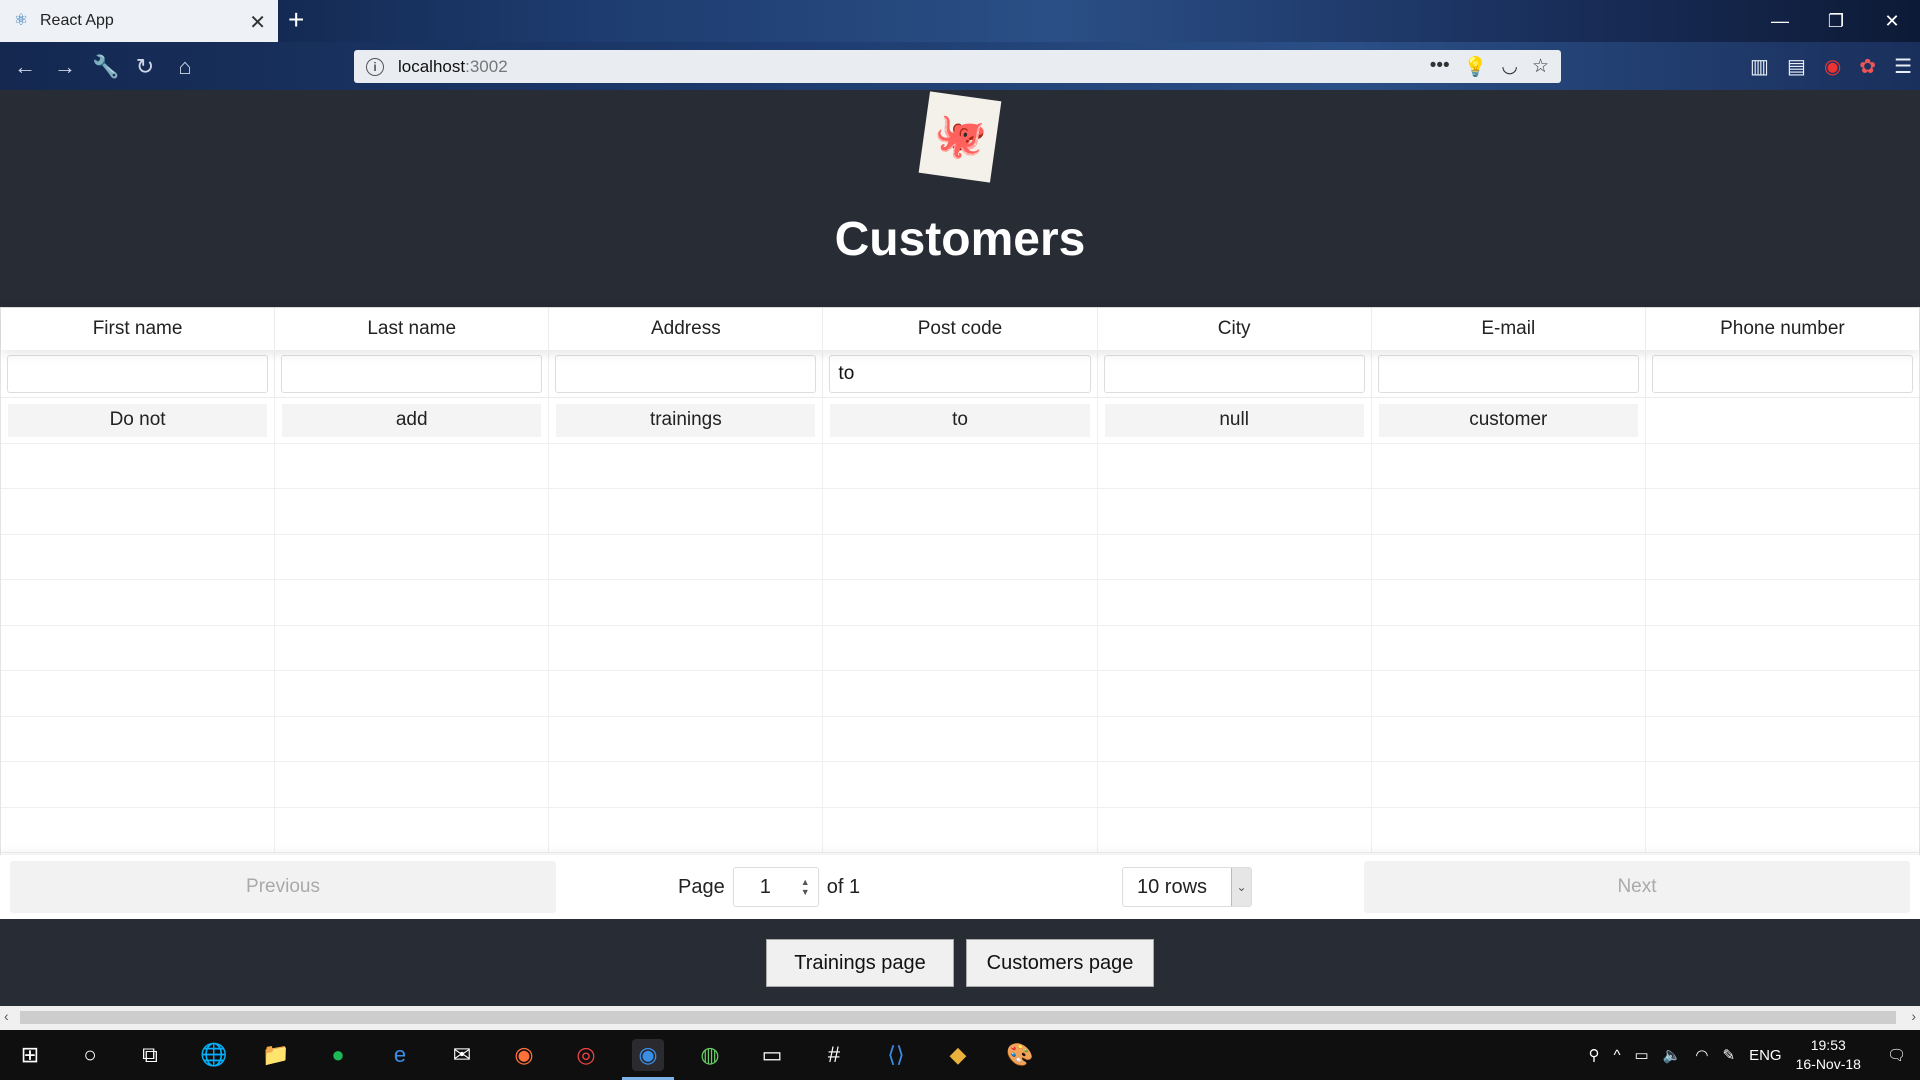 This screenshot has height=1080, width=1920. I want to click on firefox-icon: ◉, so click(524, 1055).